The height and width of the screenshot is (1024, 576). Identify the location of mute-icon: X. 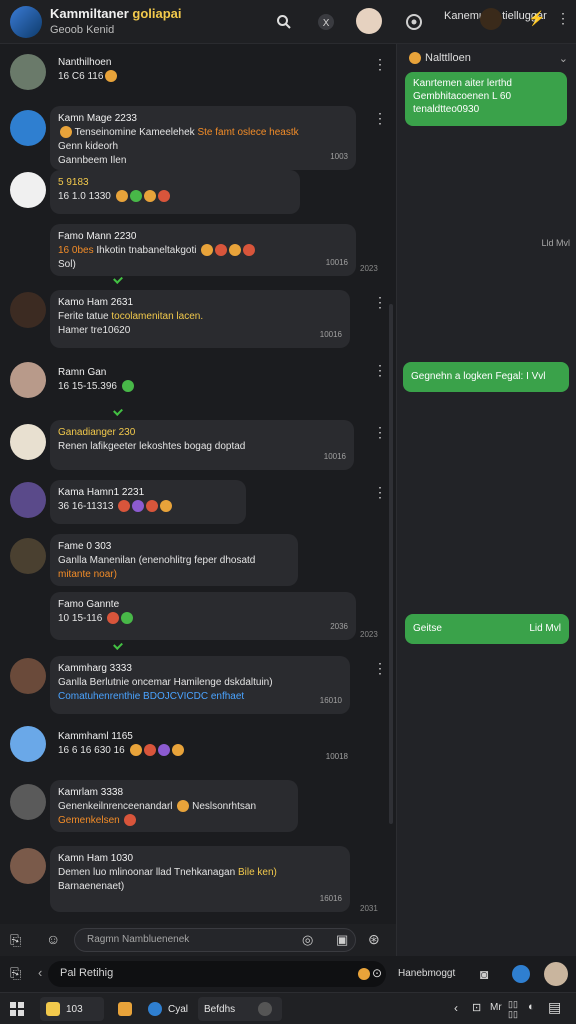
(326, 22).